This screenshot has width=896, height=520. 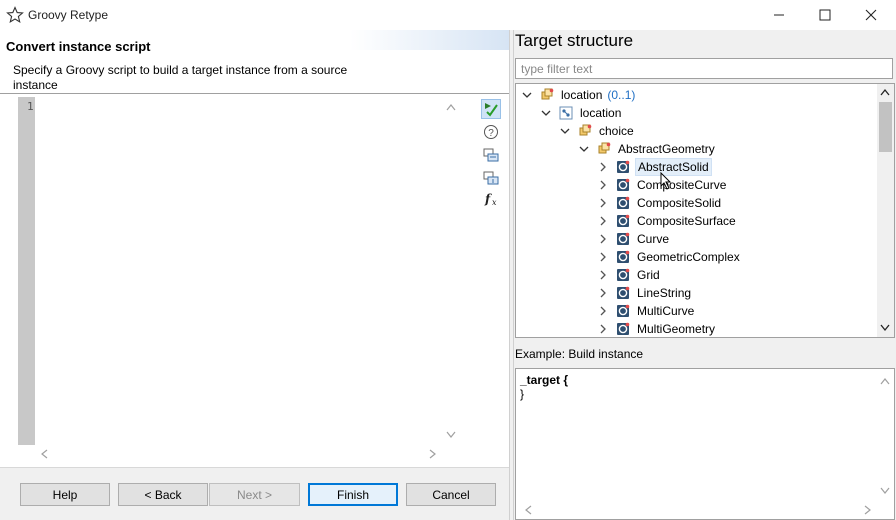 I want to click on mouse-cursor-icon, so click(x=666, y=182).